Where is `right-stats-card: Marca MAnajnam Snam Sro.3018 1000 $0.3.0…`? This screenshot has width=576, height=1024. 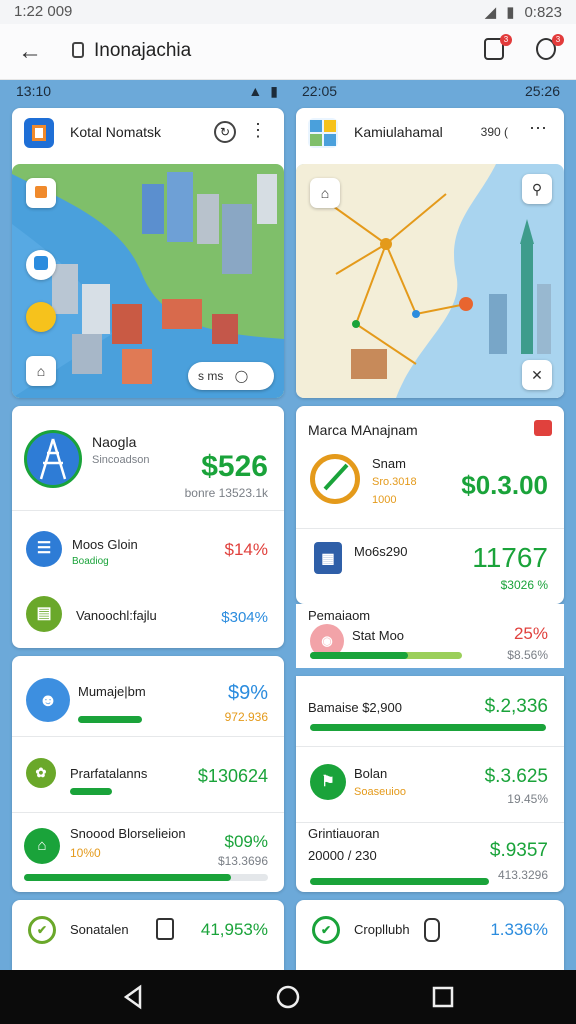 right-stats-card: Marca MAnajnam Snam Sro.3018 1000 $0.3.0… is located at coordinates (430, 505).